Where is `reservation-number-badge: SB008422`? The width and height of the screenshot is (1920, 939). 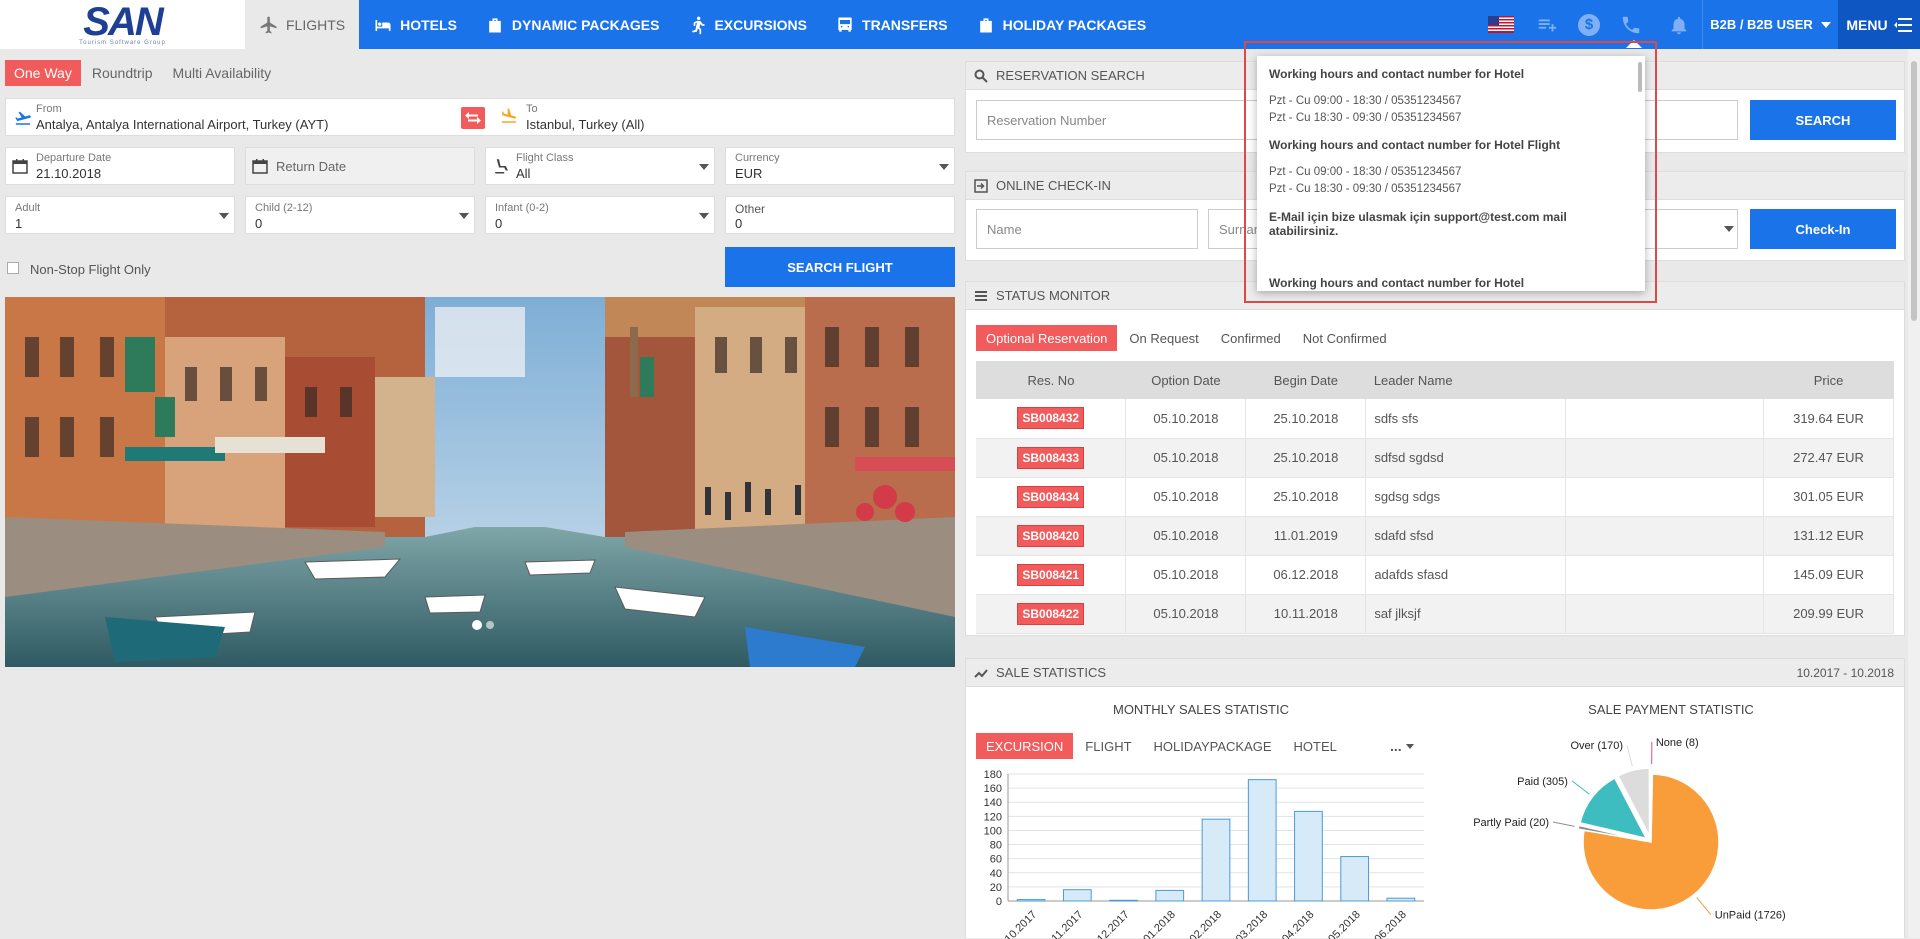 reservation-number-badge: SB008422 is located at coordinates (1050, 614).